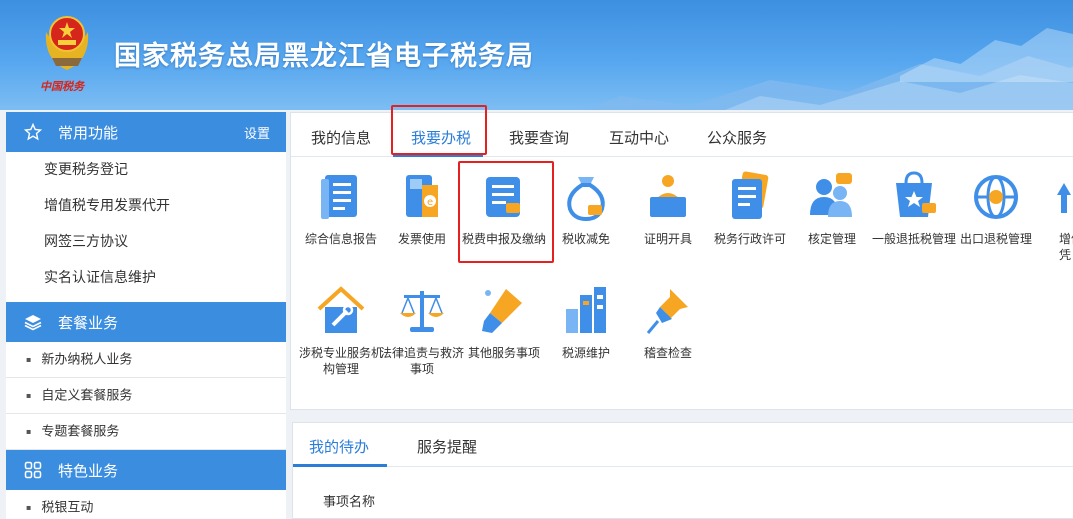 Image resolution: width=1073 pixels, height=519 pixels. I want to click on service-label: 核定管理, so click(831, 239).